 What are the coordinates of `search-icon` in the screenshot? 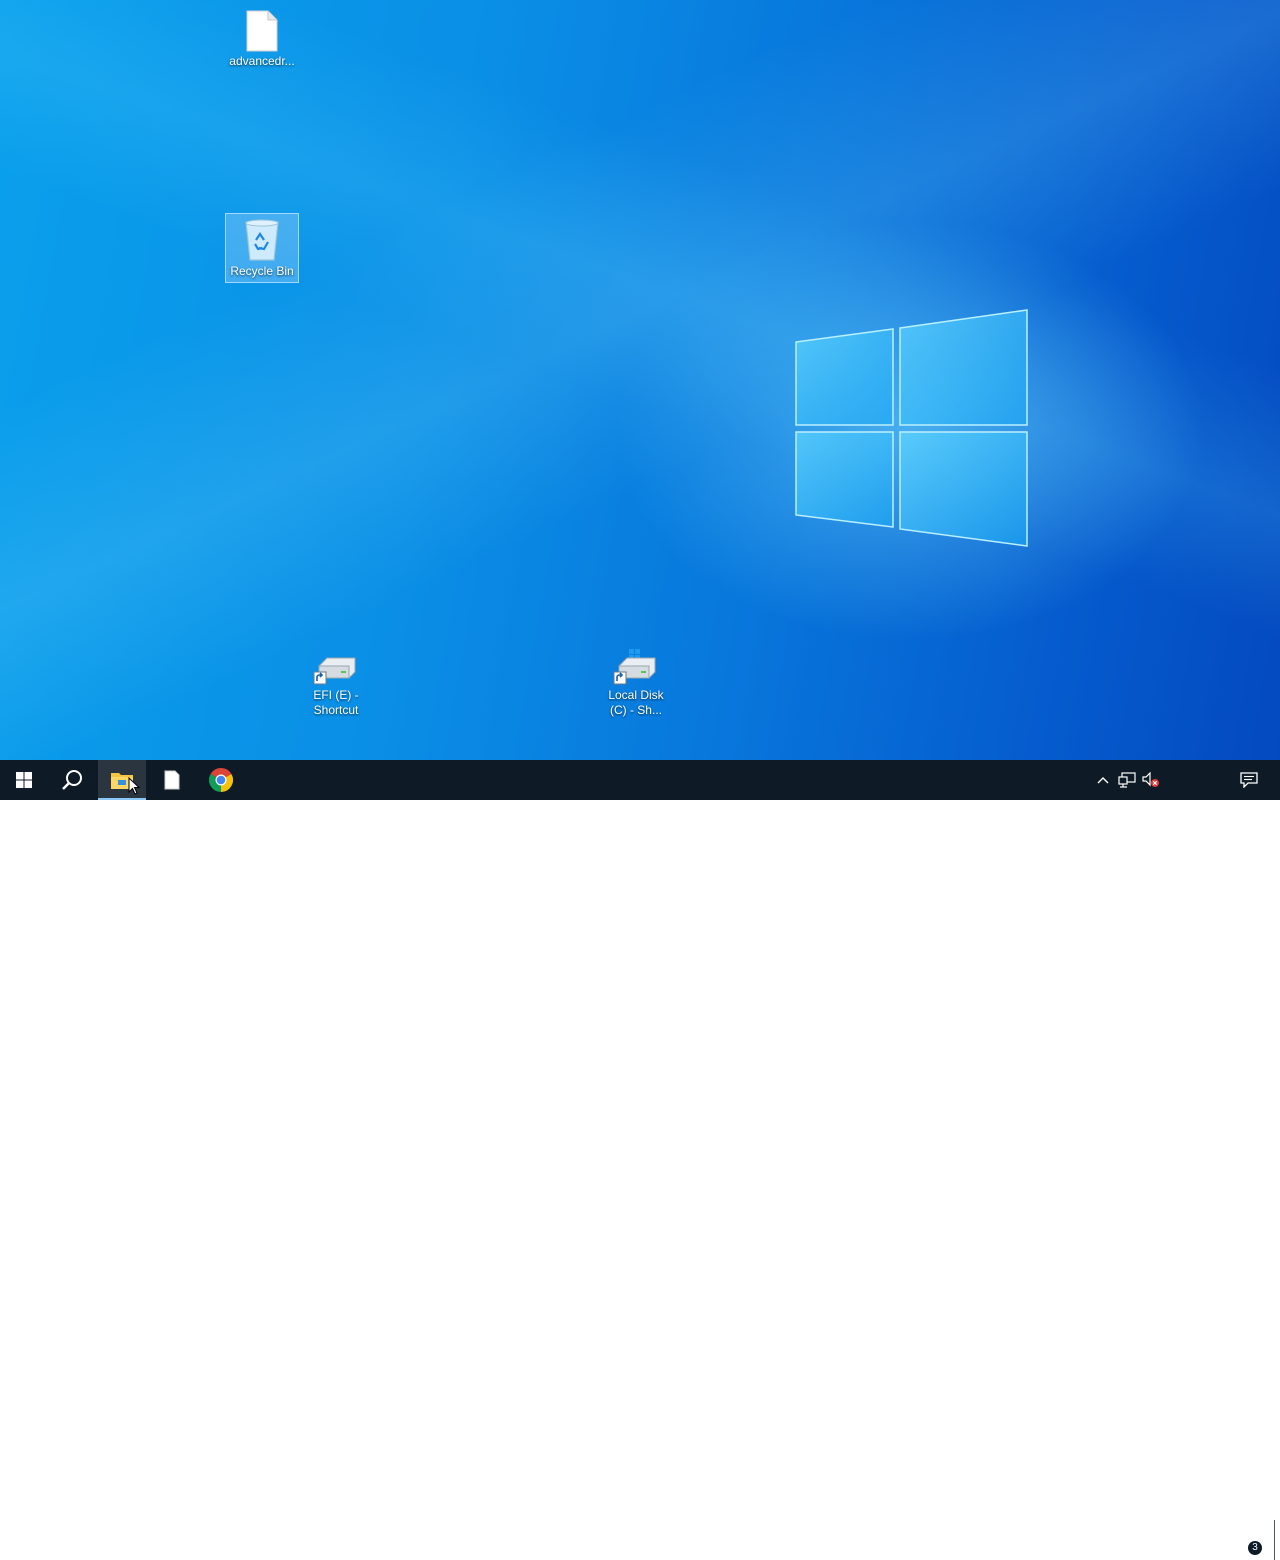 It's located at (72, 780).